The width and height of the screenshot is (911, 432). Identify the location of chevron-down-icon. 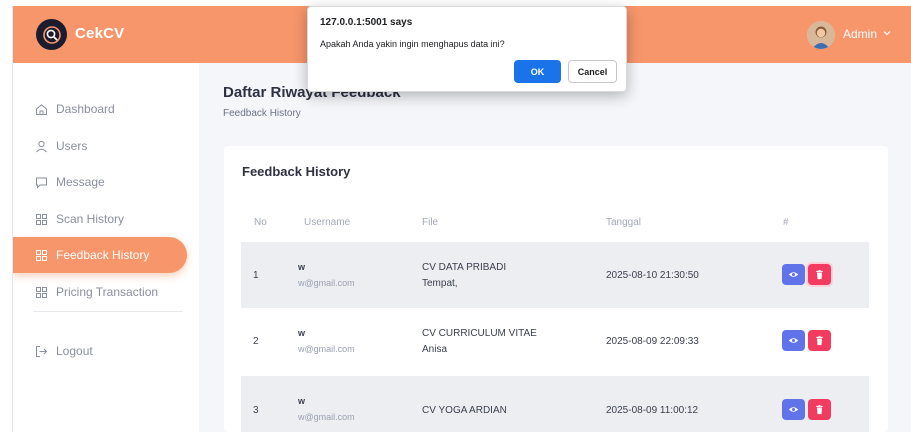
(887, 33).